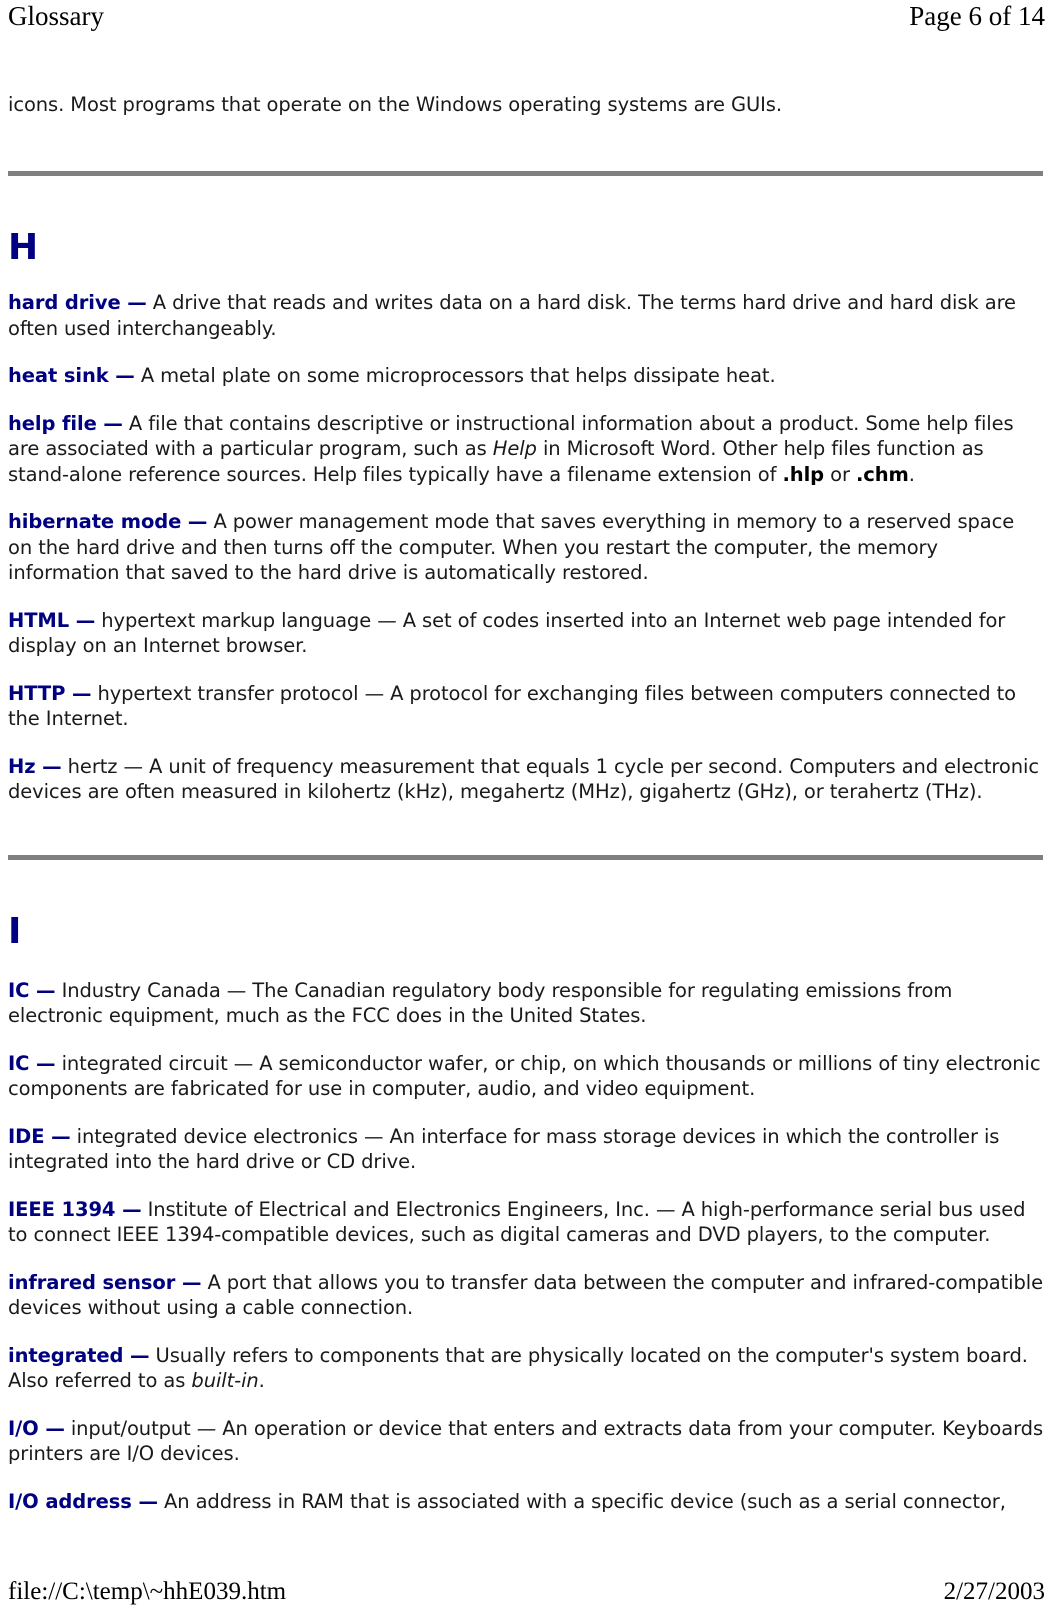 The width and height of the screenshot is (1051, 1615). Describe the element at coordinates (147, 1591) in the screenshot. I see `footer-file-path: file://C:\temp\~hhE039.htm` at that location.